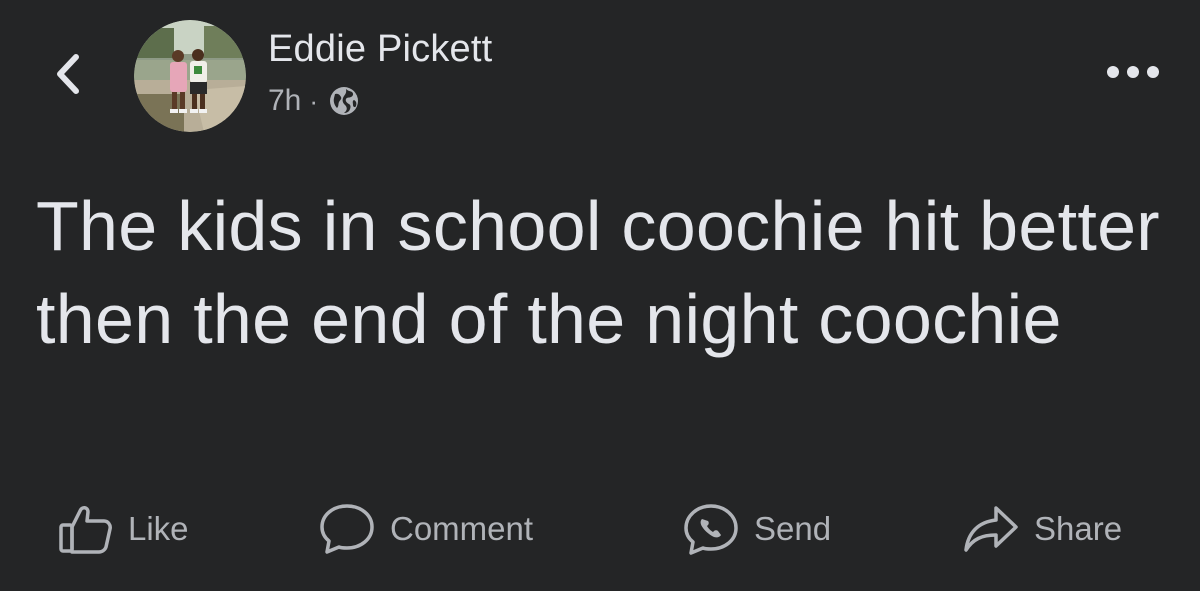  What do you see at coordinates (991, 529) in the screenshot?
I see `share-arrow-icon` at bounding box center [991, 529].